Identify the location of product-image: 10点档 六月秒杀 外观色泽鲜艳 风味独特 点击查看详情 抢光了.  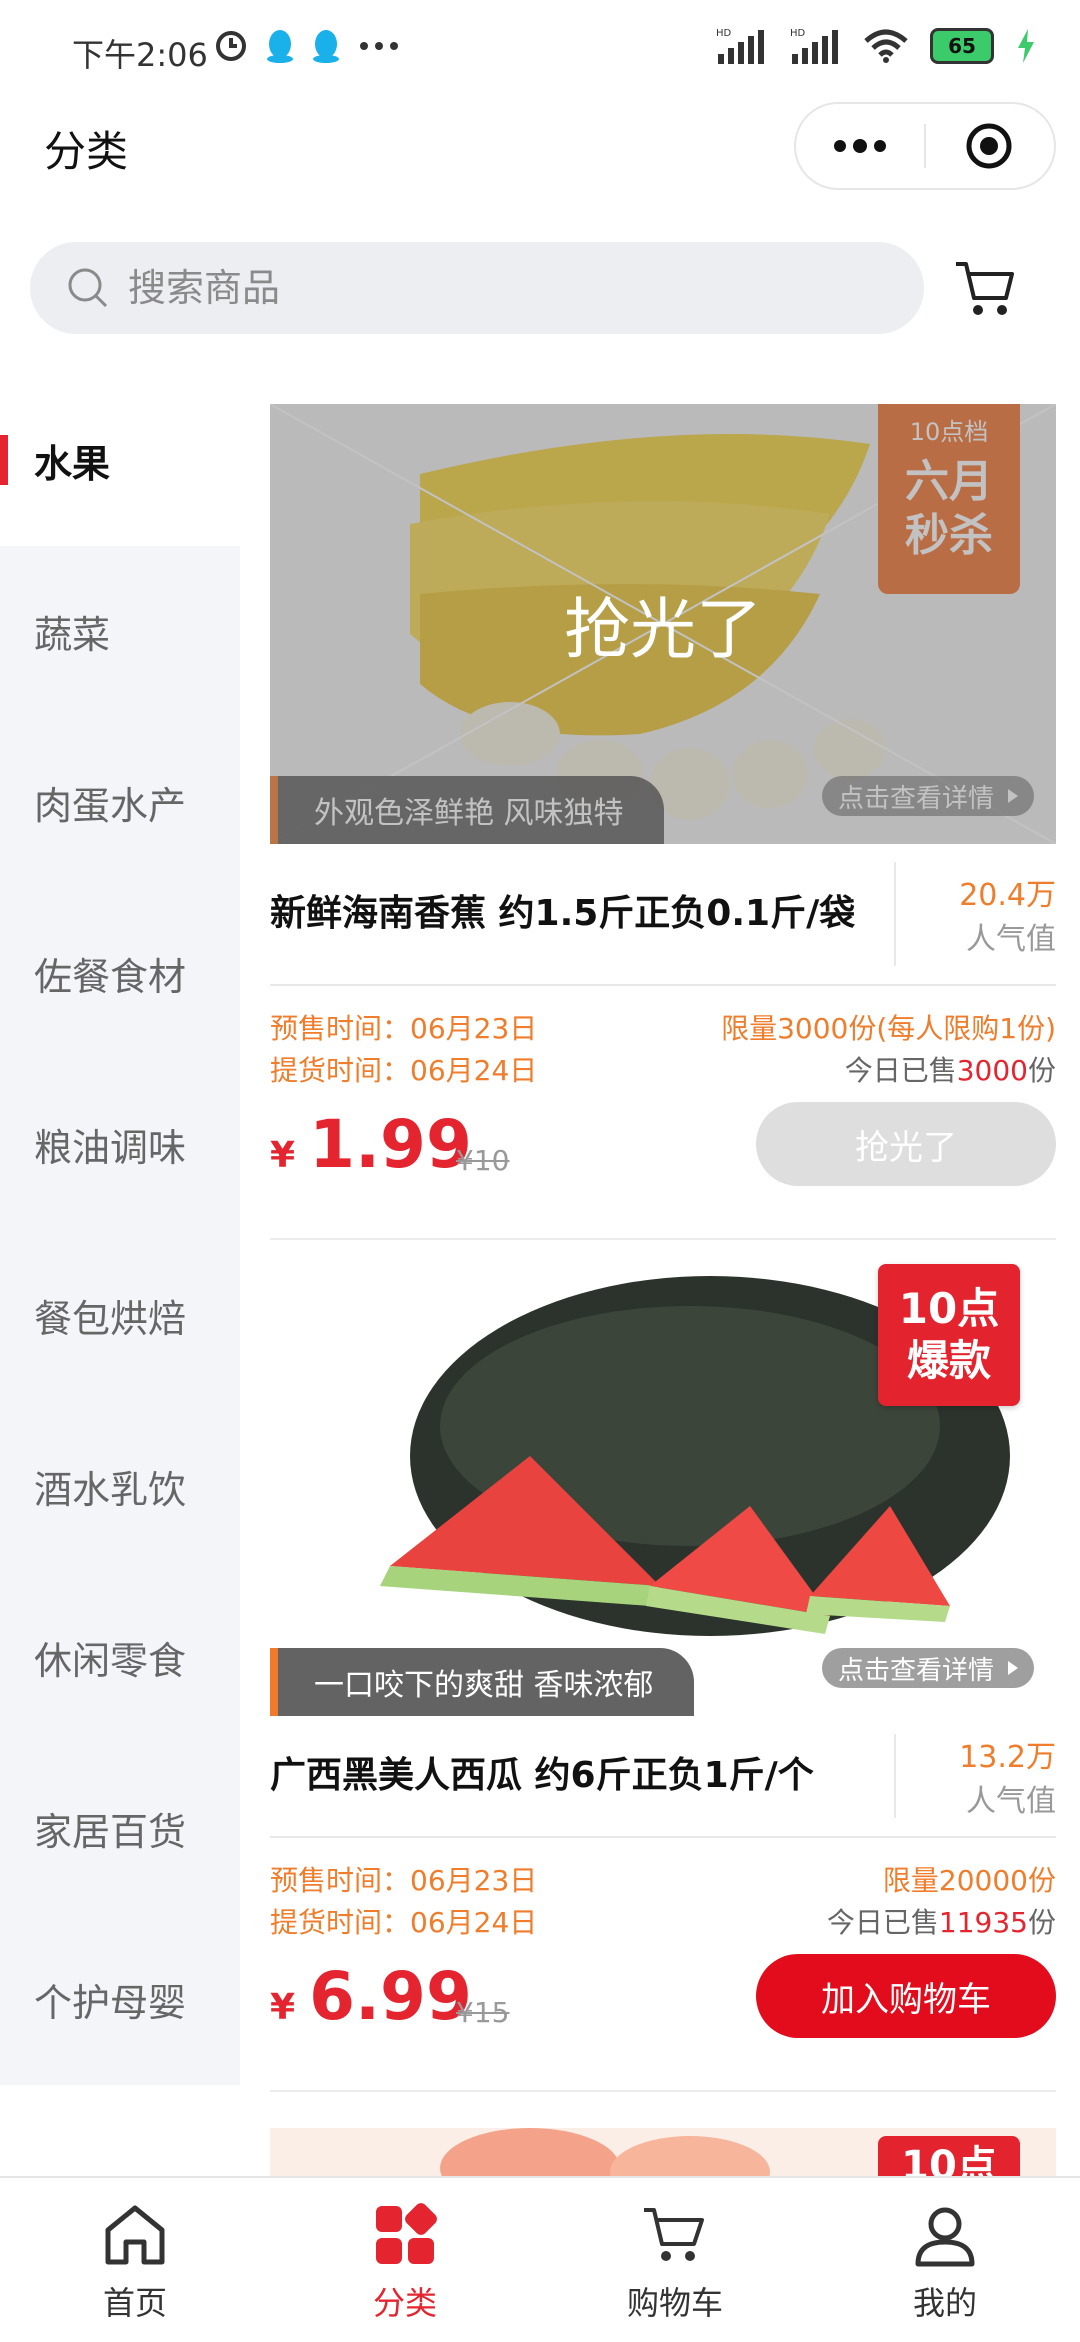
(663, 624).